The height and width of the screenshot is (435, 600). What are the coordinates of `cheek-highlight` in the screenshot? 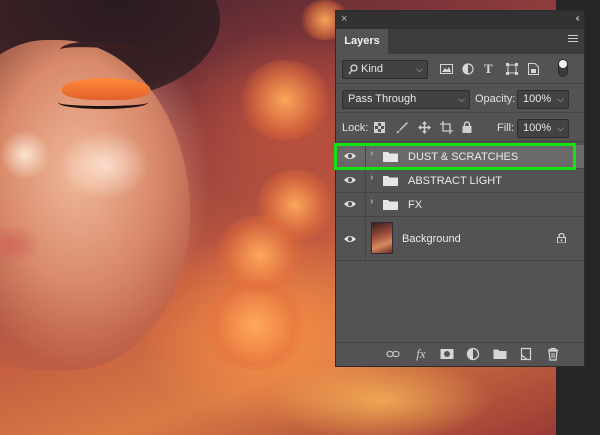 It's located at (105, 165).